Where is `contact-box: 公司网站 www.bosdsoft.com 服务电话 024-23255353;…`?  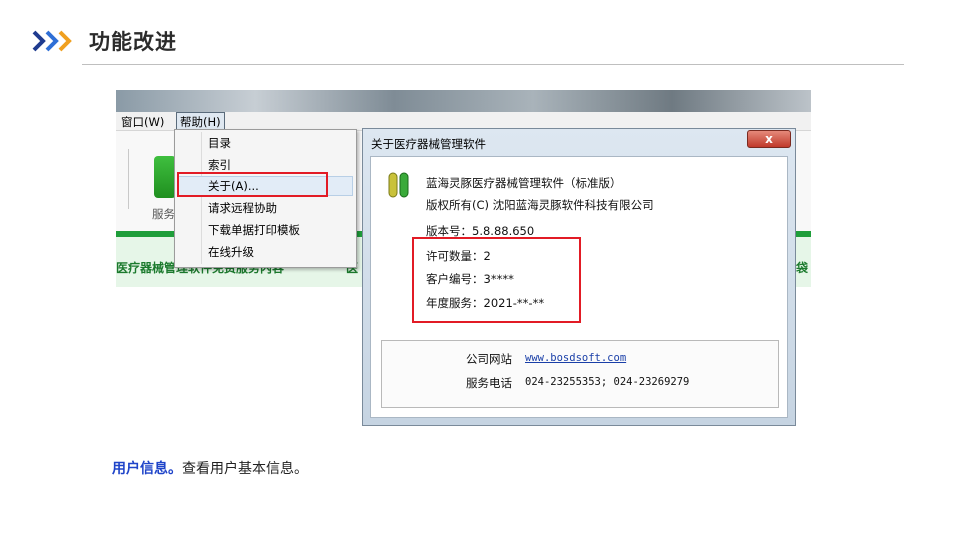 contact-box: 公司网站 www.bosdsoft.com 服务电话 024-23255353;… is located at coordinates (580, 374).